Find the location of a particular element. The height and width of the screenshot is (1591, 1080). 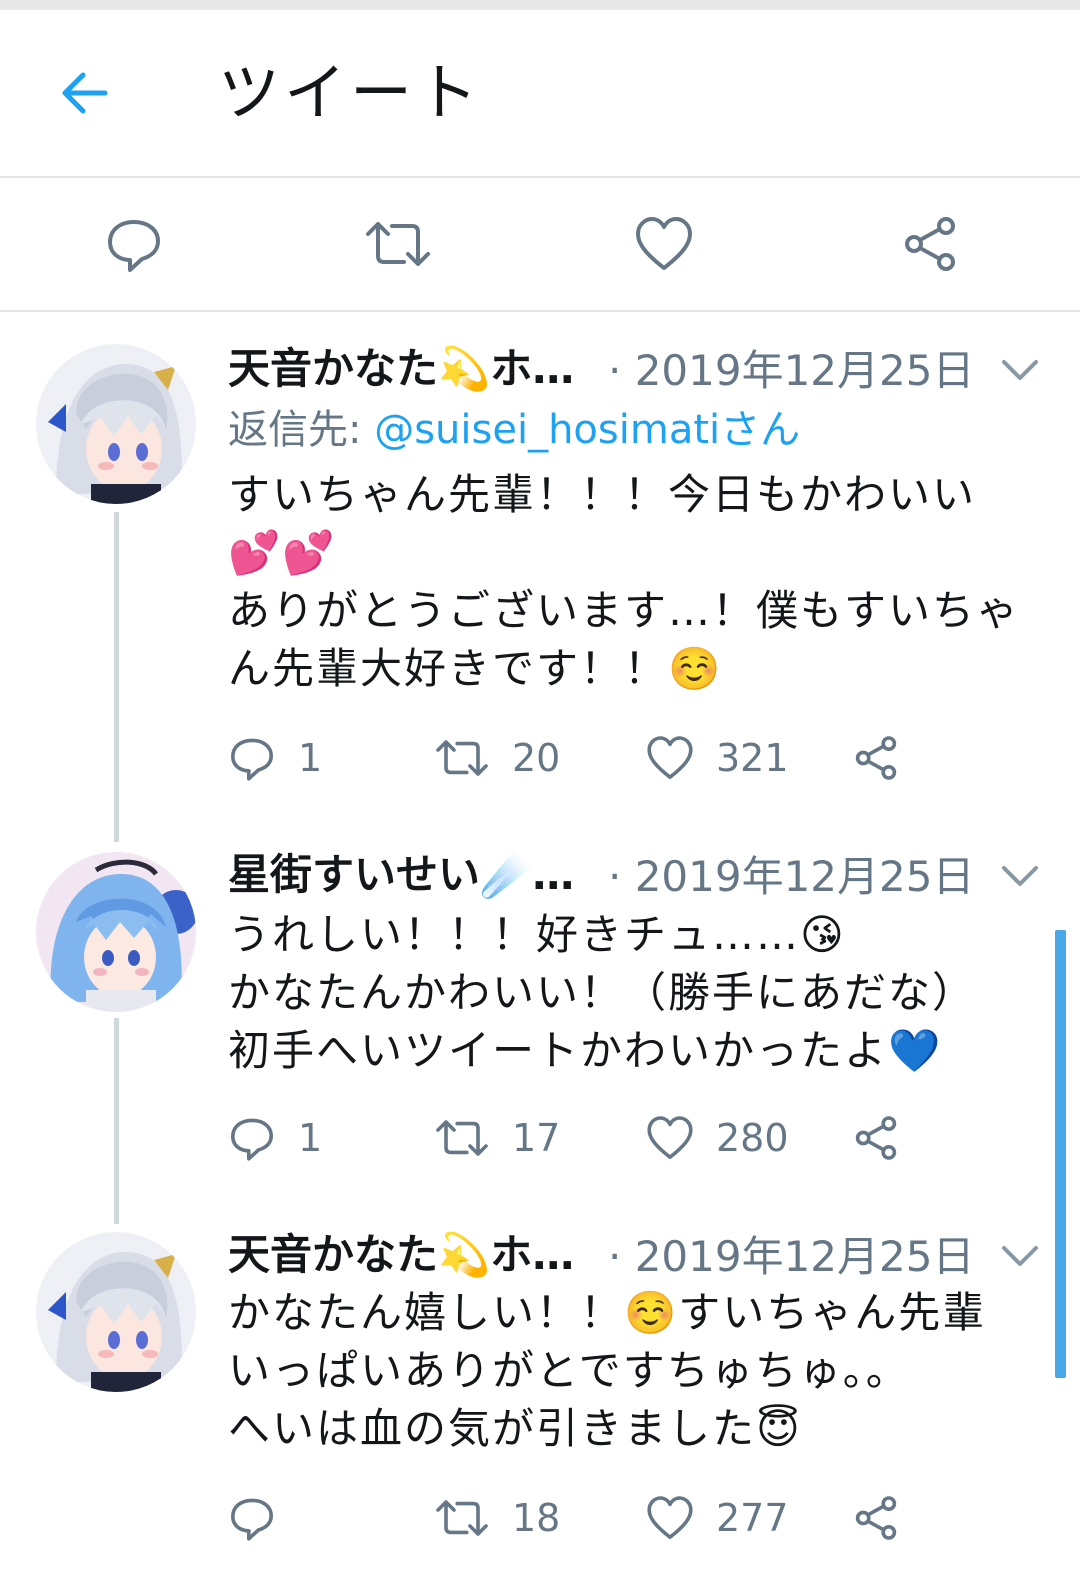

tweet-header: 星街すいせい☄️… · 2019年12月25日 is located at coordinates (638, 880).